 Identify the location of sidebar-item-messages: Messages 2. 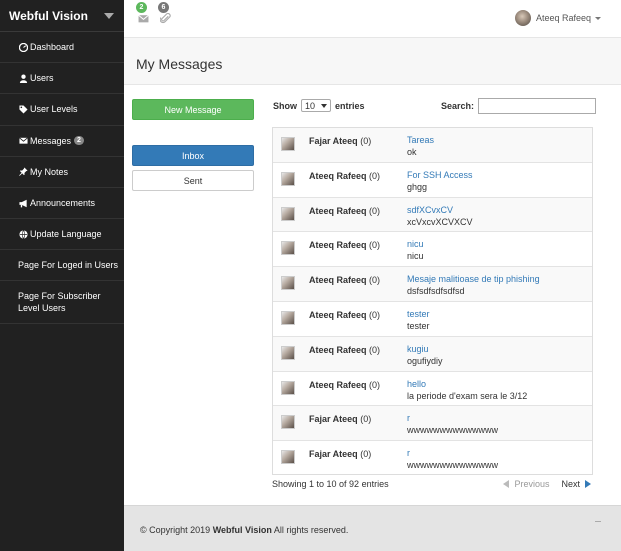
(62, 141).